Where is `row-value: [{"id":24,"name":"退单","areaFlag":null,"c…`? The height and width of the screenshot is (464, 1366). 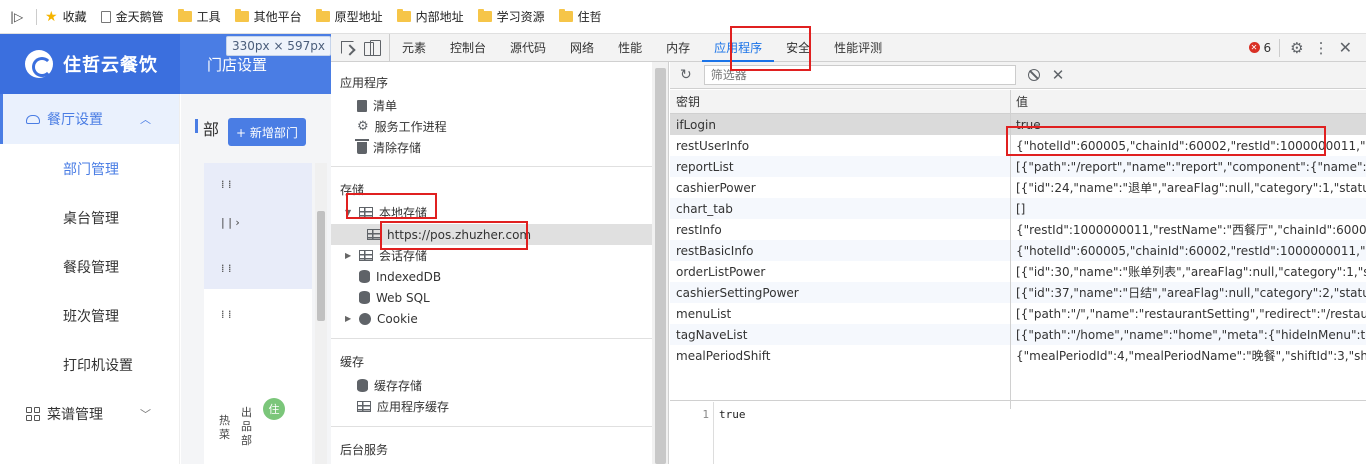 row-value: [{"id":24,"name":"退单","areaFlag":null,"c… is located at coordinates (1188, 187).